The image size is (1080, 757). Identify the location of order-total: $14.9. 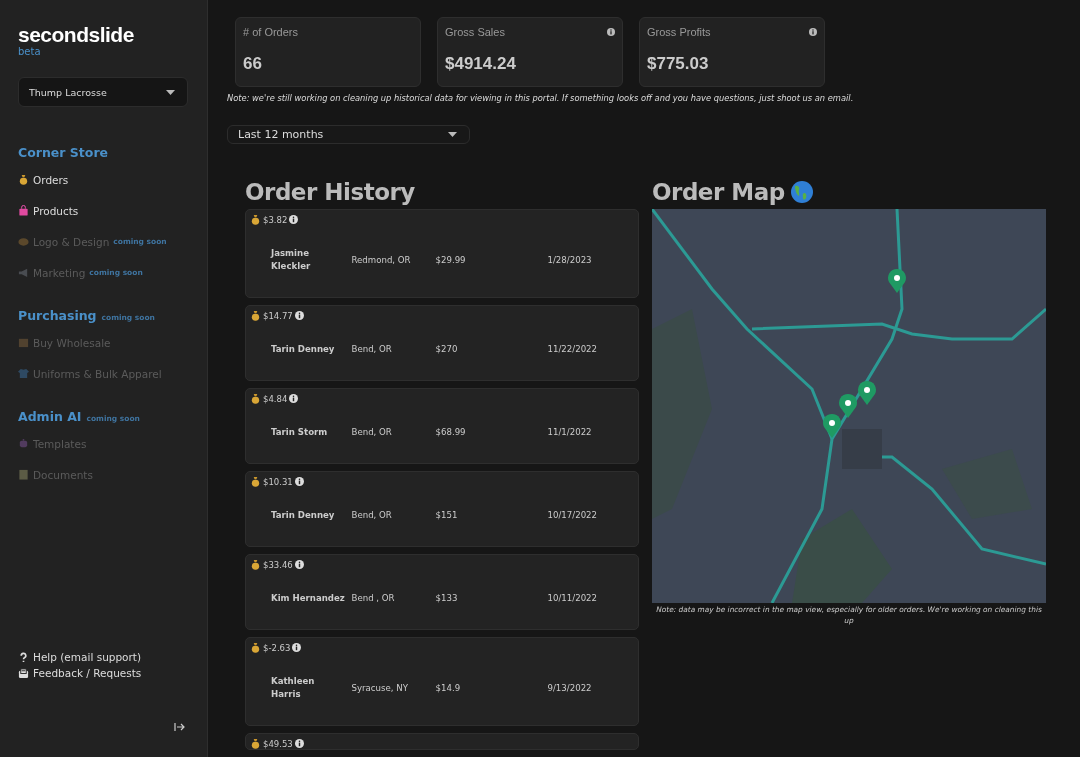
(448, 688).